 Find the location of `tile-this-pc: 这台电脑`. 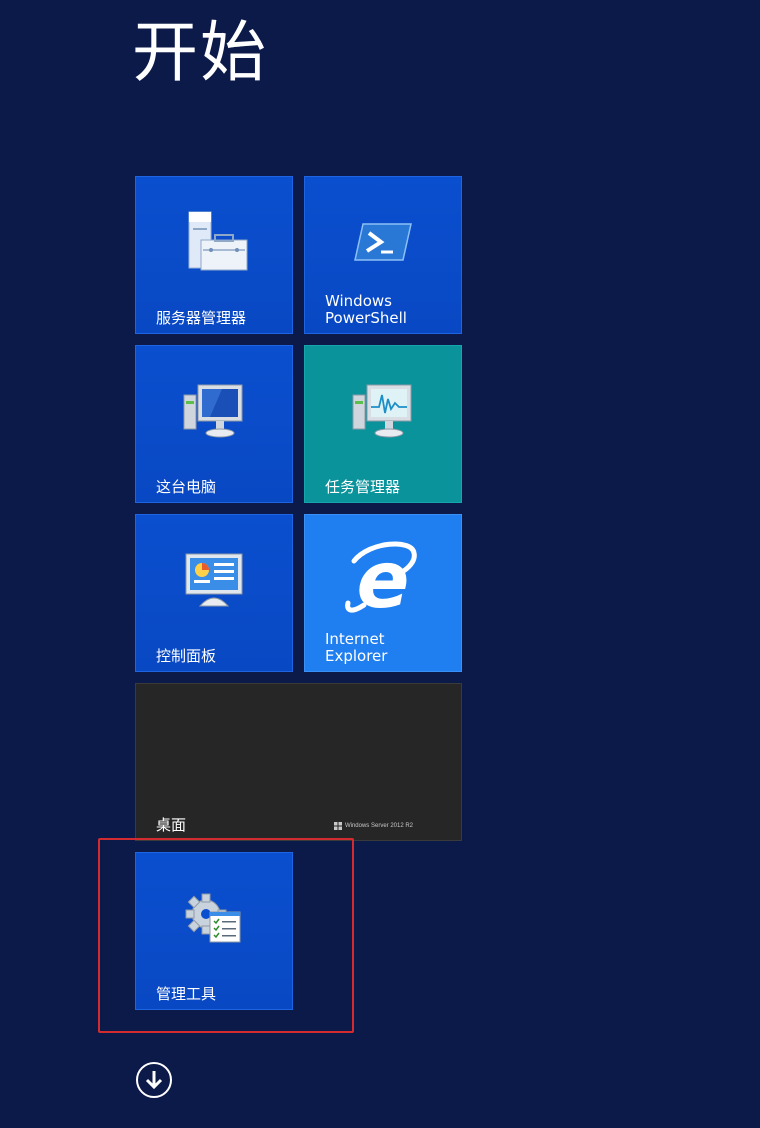

tile-this-pc: 这台电脑 is located at coordinates (214, 424).